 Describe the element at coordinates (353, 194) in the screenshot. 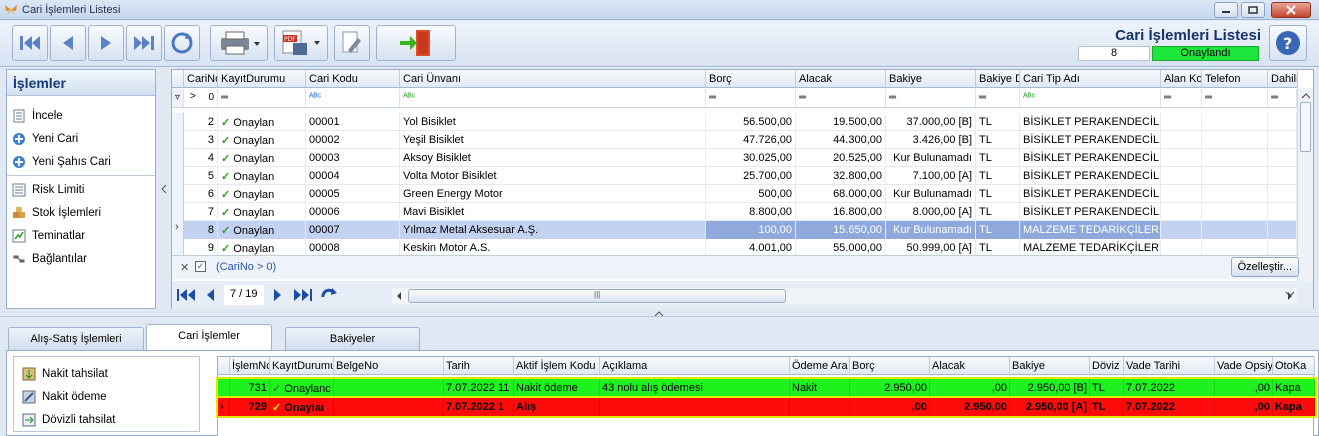

I see `table-cell: 00005` at that location.